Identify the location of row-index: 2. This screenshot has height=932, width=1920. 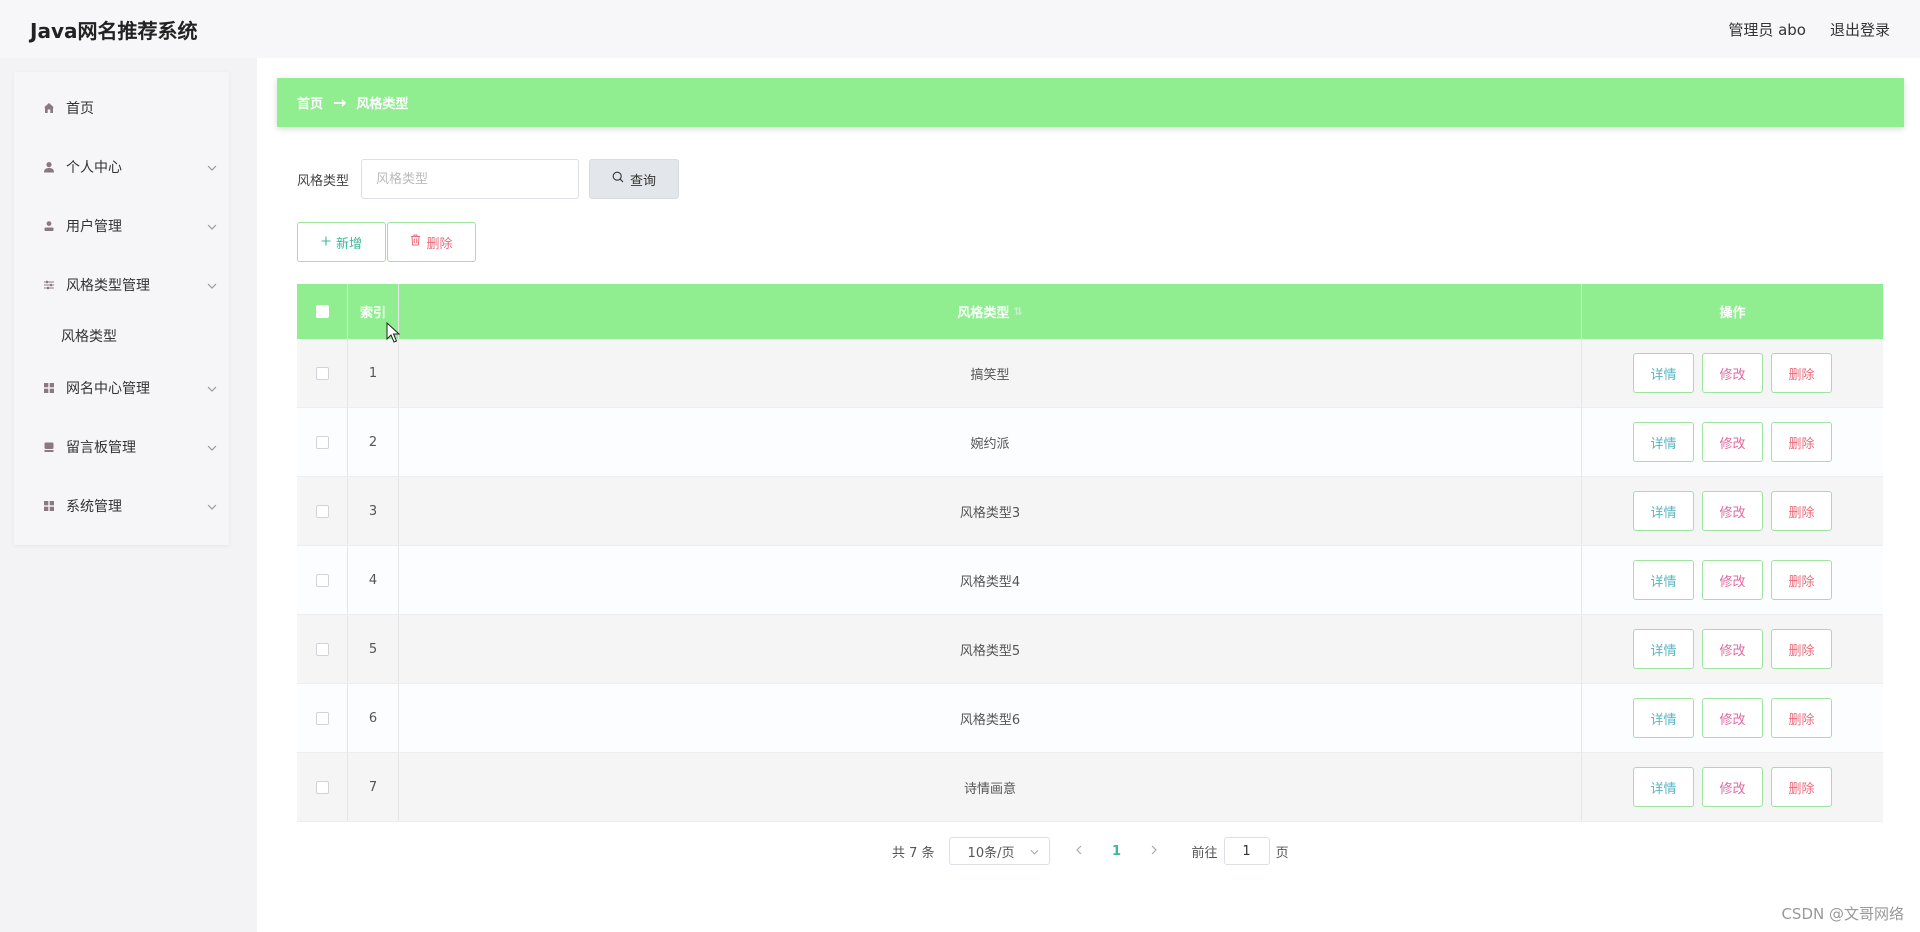
(373, 442).